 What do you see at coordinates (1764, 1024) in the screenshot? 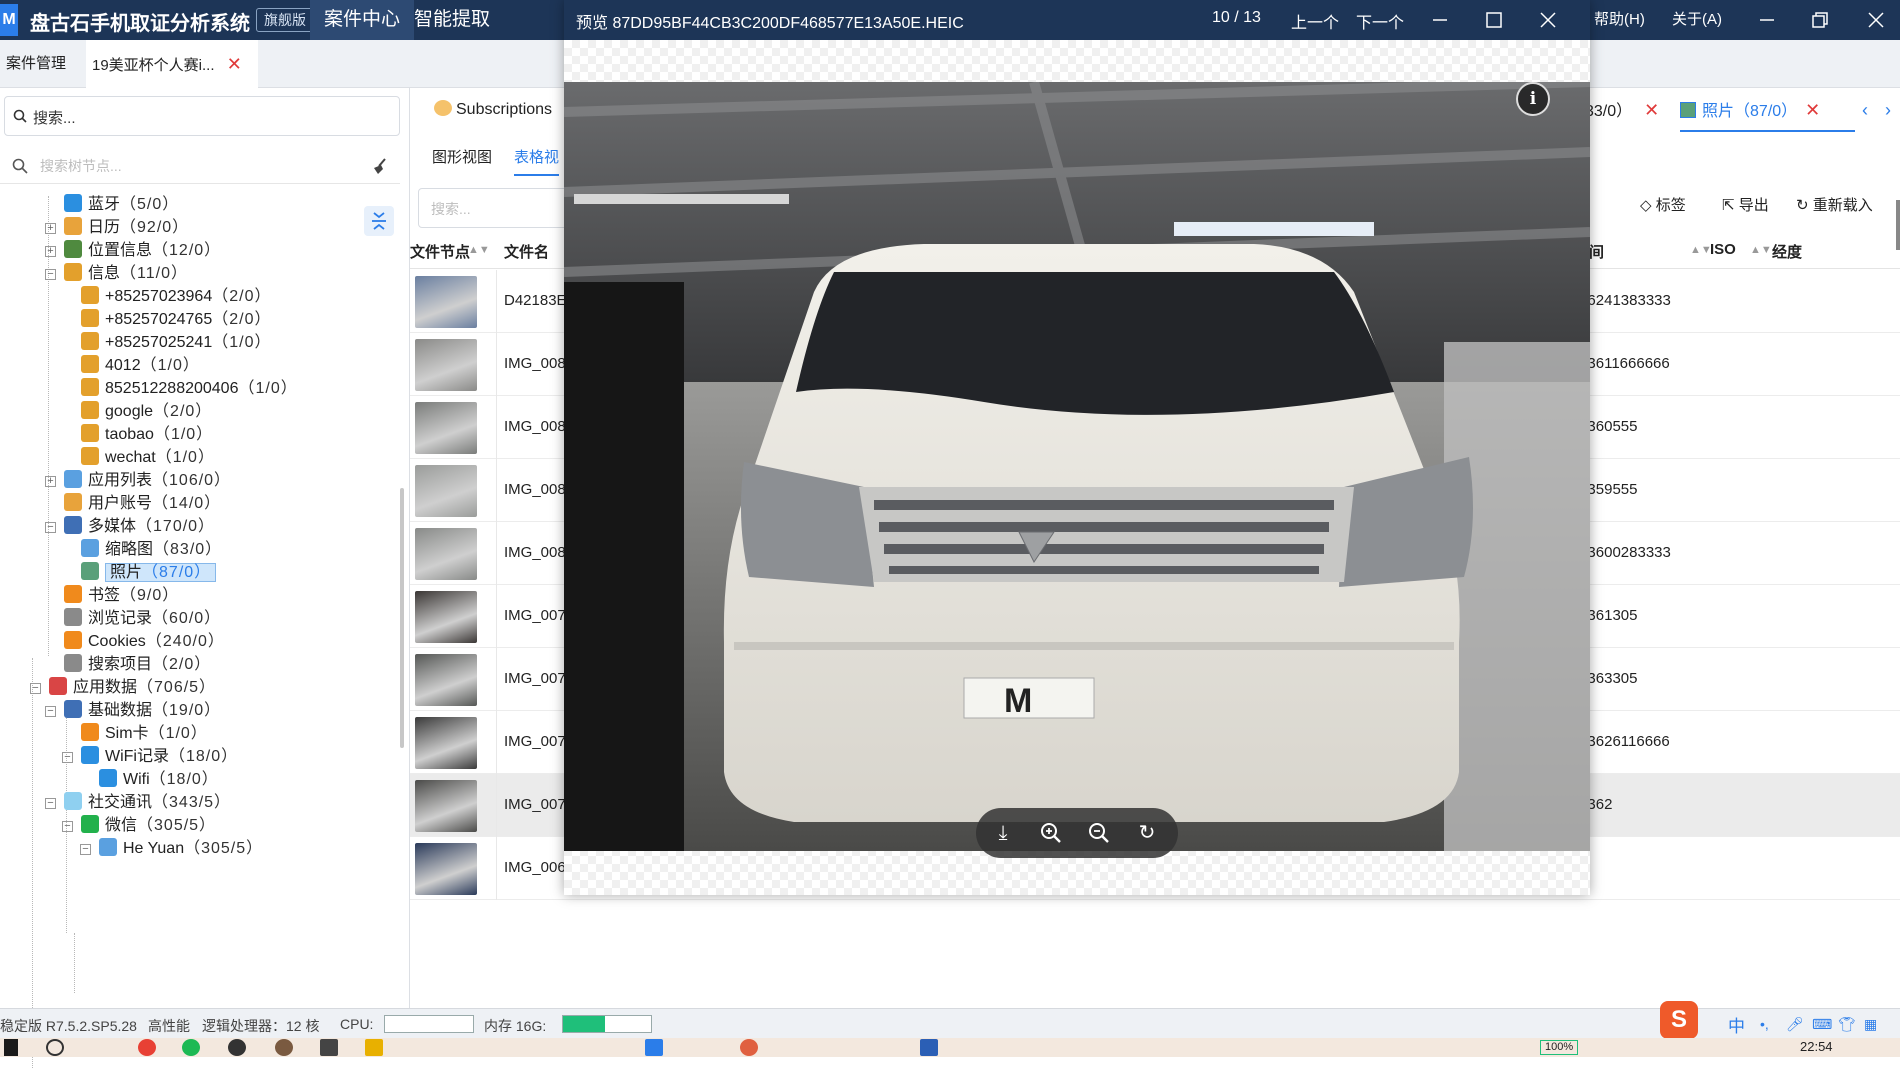
I see `ime-punct-icon: •,` at bounding box center [1764, 1024].